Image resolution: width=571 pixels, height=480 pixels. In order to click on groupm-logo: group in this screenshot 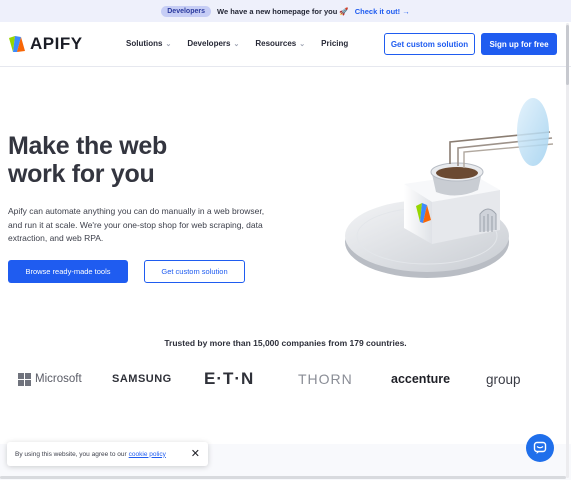, I will do `click(503, 379)`.